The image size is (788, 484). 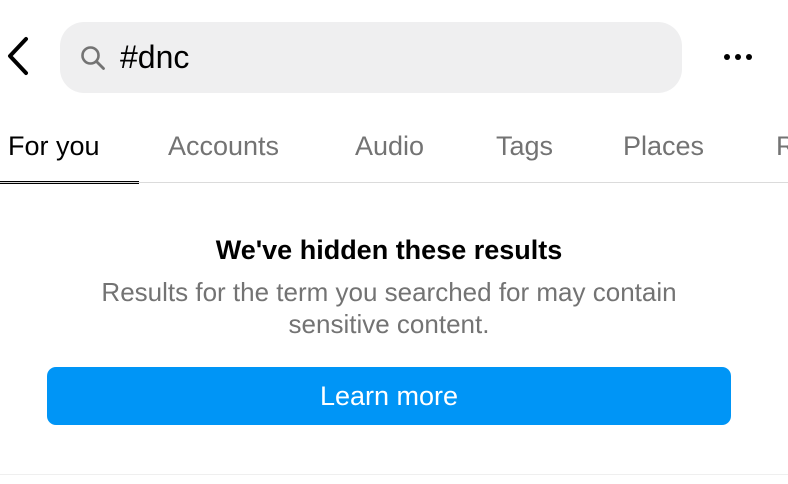 What do you see at coordinates (389, 324) in the screenshot?
I see `notice-body-line-2: sensitive content.` at bounding box center [389, 324].